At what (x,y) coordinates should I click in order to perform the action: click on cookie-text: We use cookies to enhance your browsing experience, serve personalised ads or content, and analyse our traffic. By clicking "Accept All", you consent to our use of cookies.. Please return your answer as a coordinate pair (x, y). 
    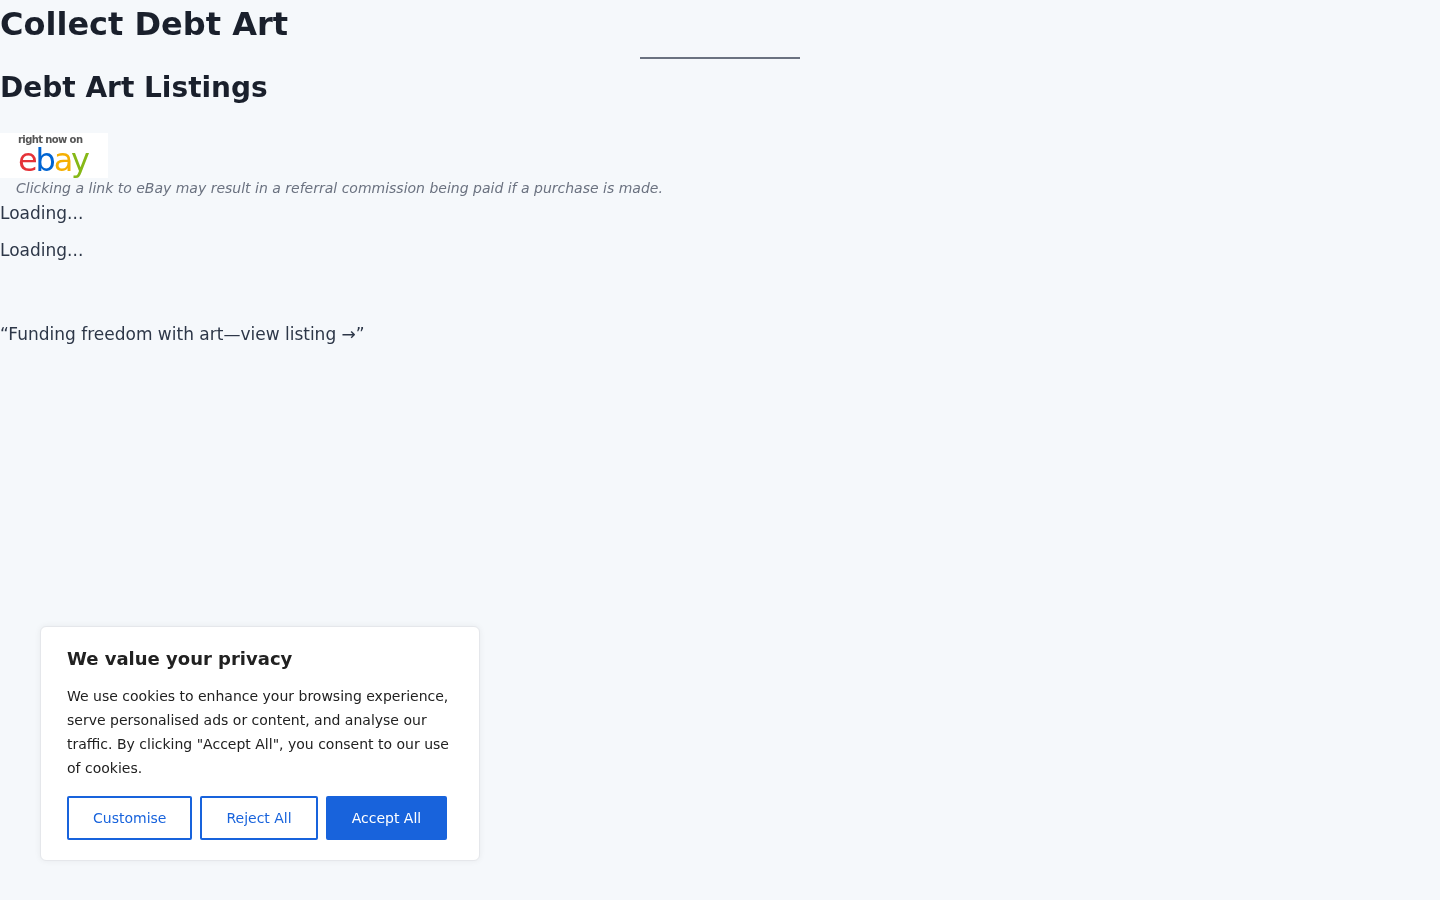
    Looking at the image, I should click on (258, 732).